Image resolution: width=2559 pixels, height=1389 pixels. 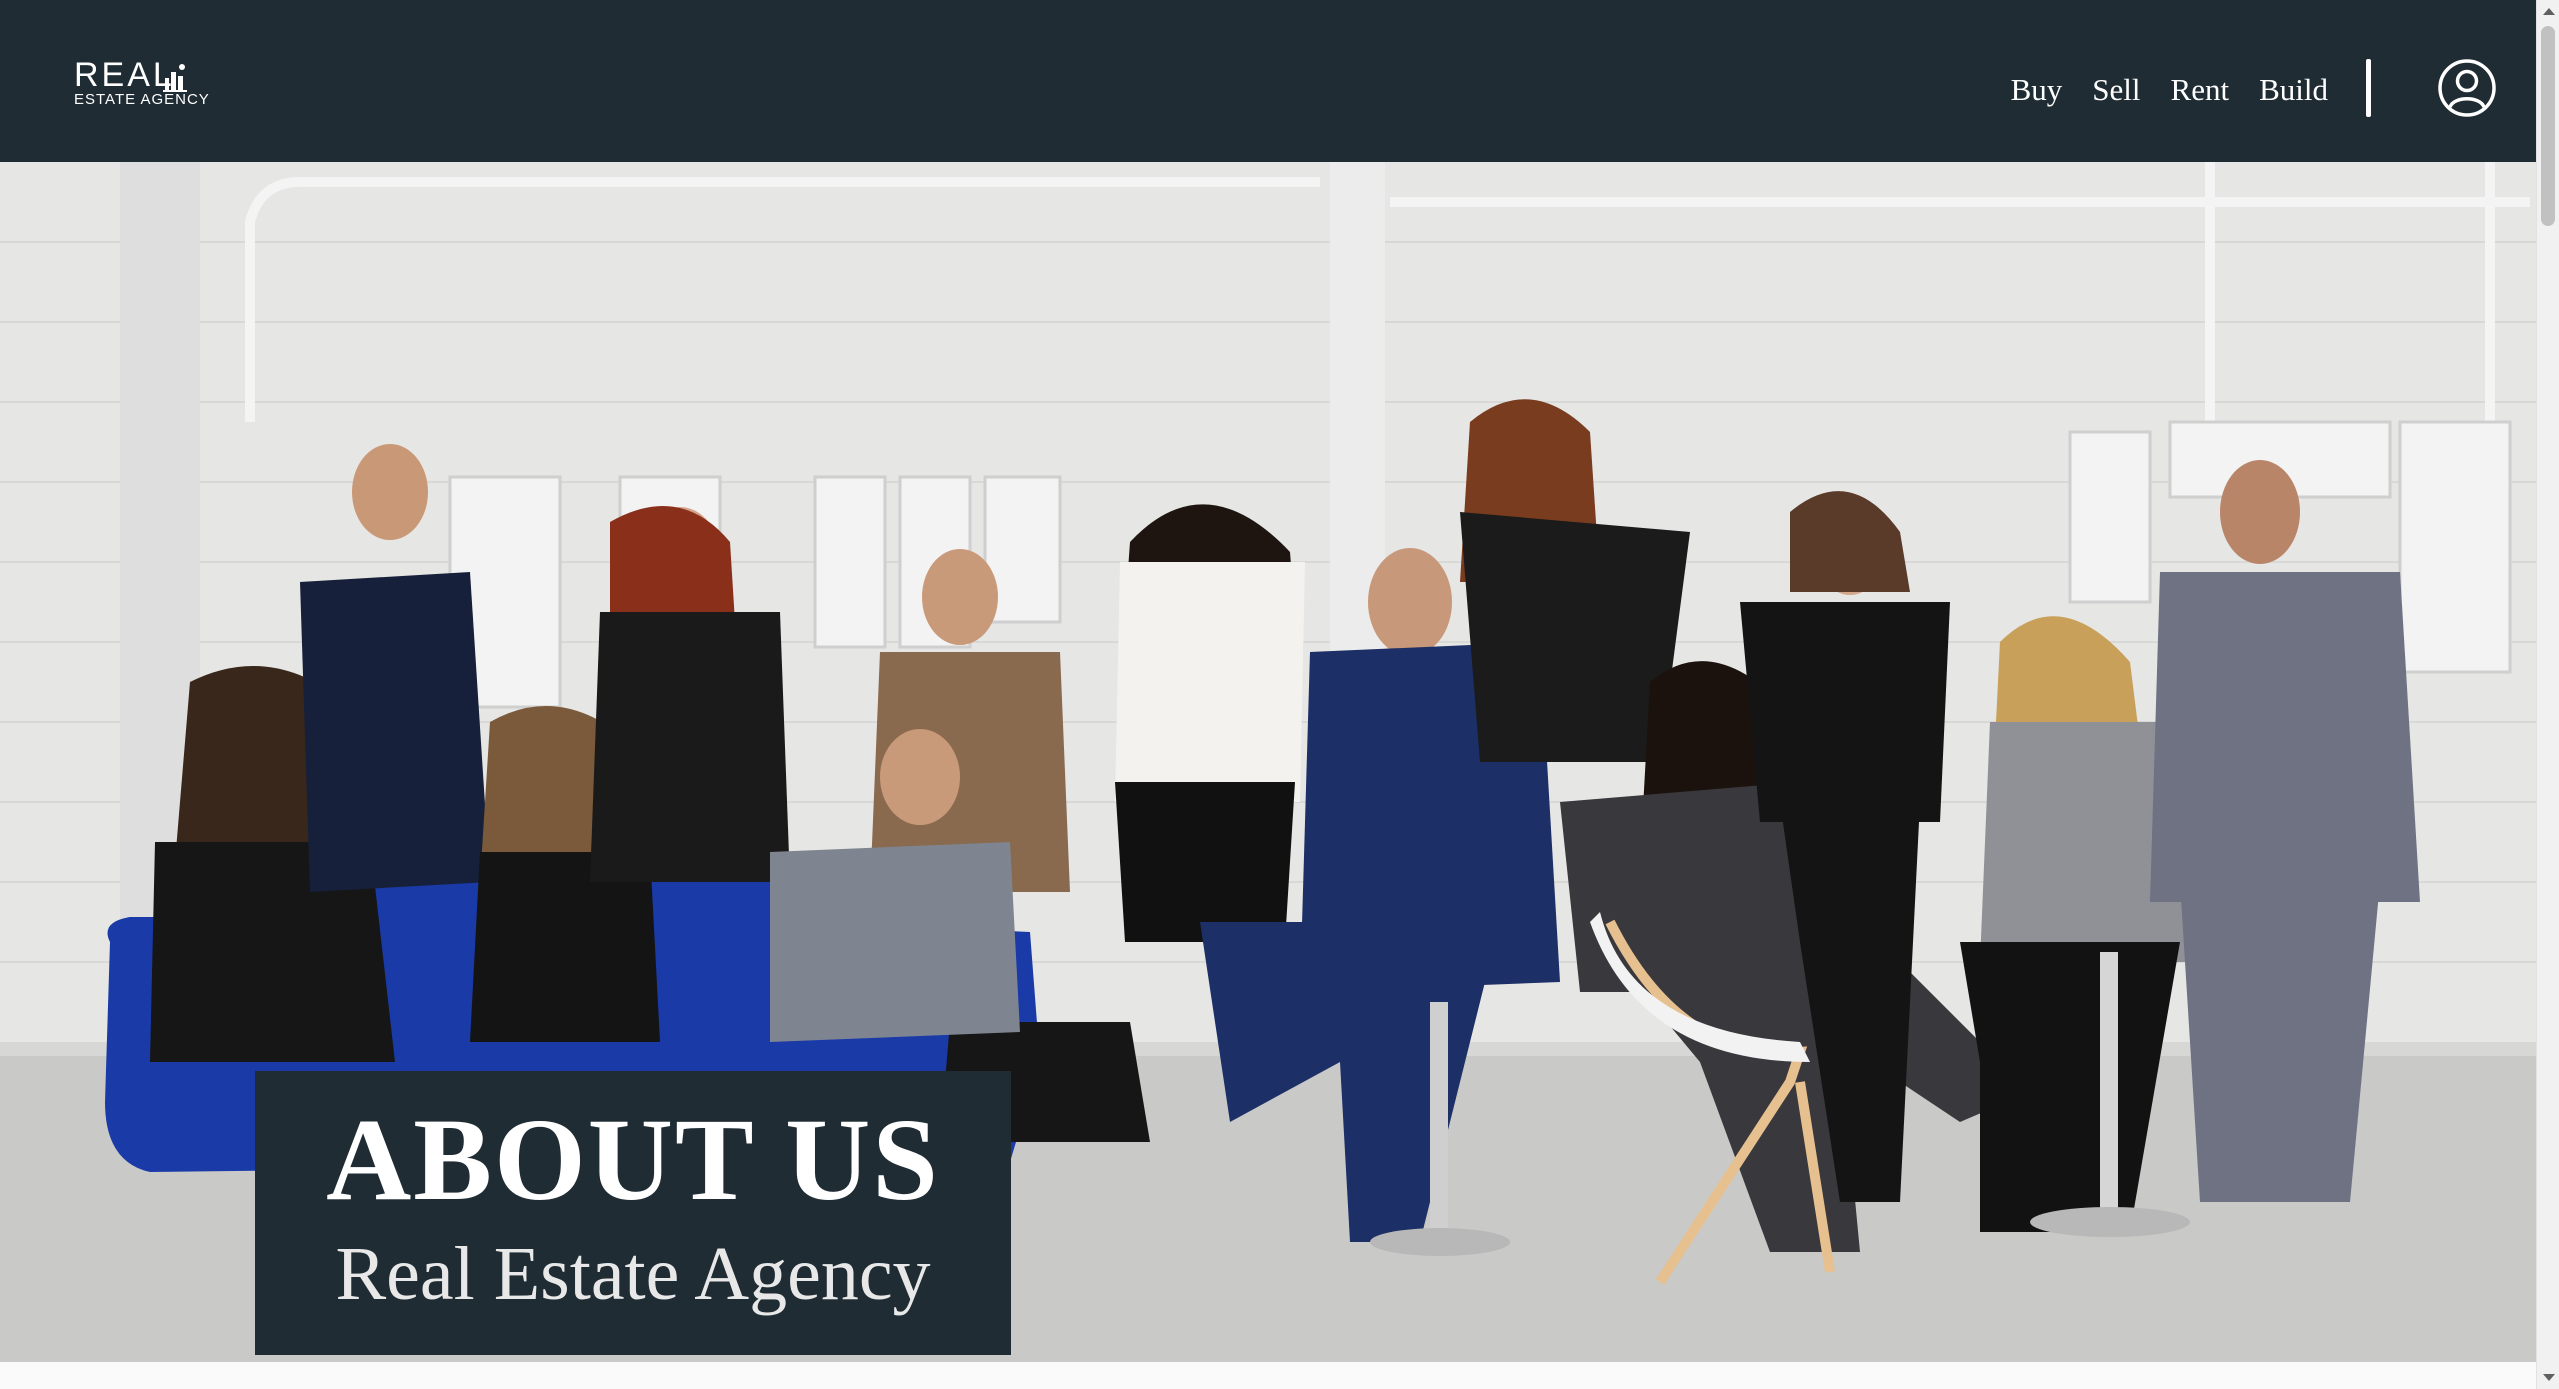 I want to click on scroll-thumb, so click(x=2548, y=126).